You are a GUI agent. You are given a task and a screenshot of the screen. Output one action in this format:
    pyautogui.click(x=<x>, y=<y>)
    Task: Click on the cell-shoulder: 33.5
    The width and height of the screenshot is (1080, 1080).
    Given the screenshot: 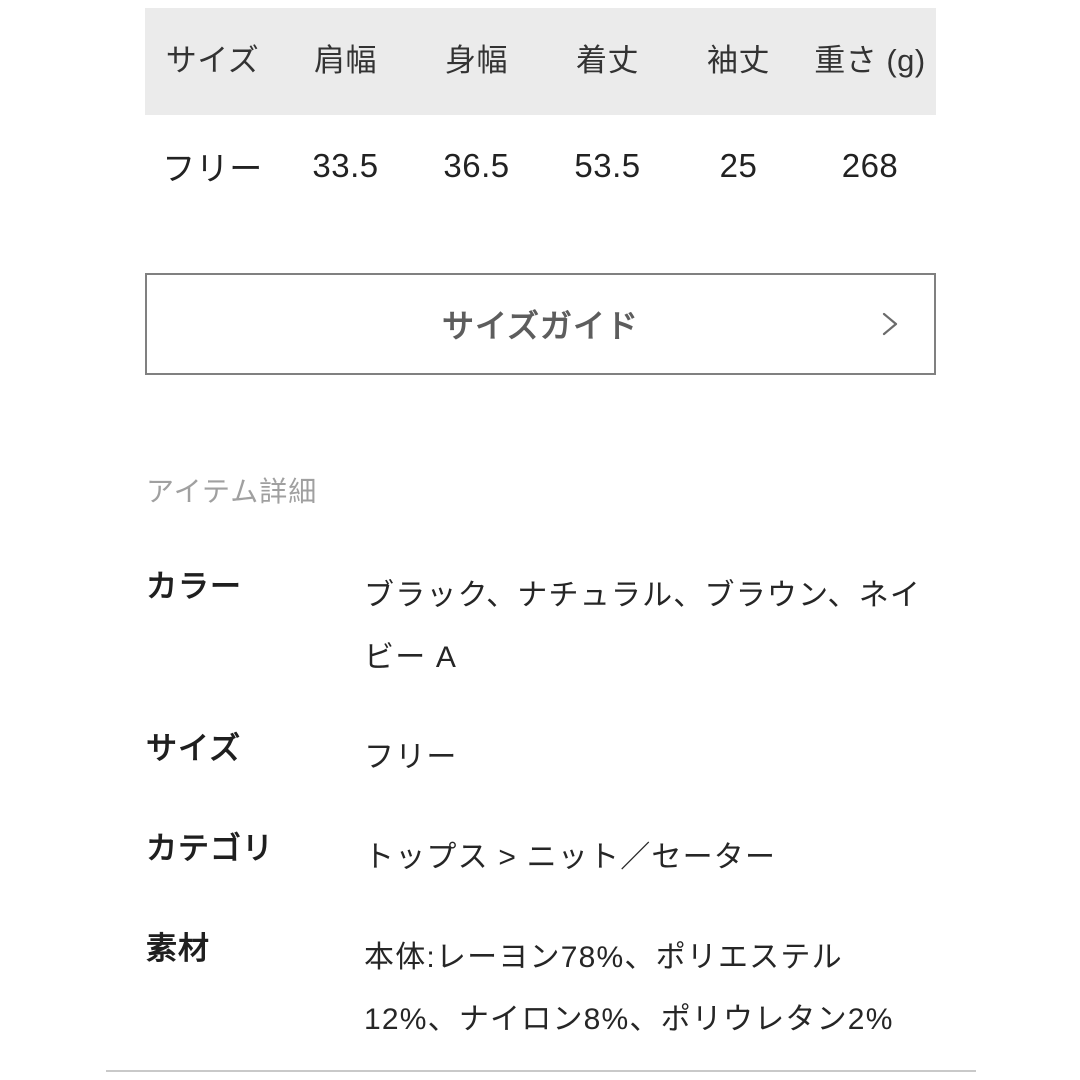 What is the action you would take?
    pyautogui.click(x=345, y=165)
    